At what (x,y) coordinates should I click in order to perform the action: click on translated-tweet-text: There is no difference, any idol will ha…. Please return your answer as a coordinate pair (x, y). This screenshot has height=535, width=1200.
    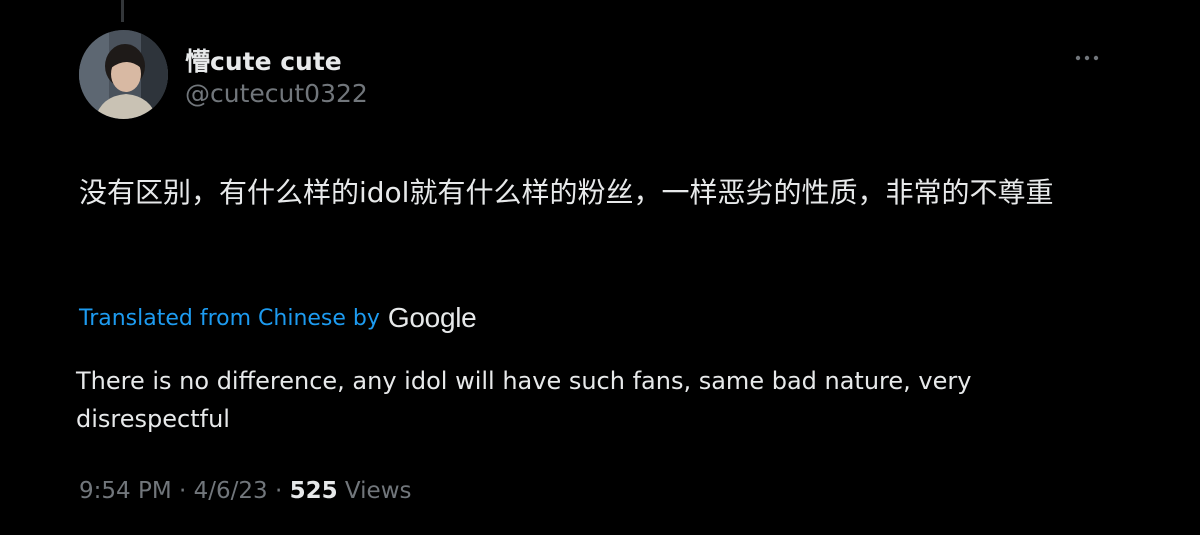
    Looking at the image, I should click on (524, 400).